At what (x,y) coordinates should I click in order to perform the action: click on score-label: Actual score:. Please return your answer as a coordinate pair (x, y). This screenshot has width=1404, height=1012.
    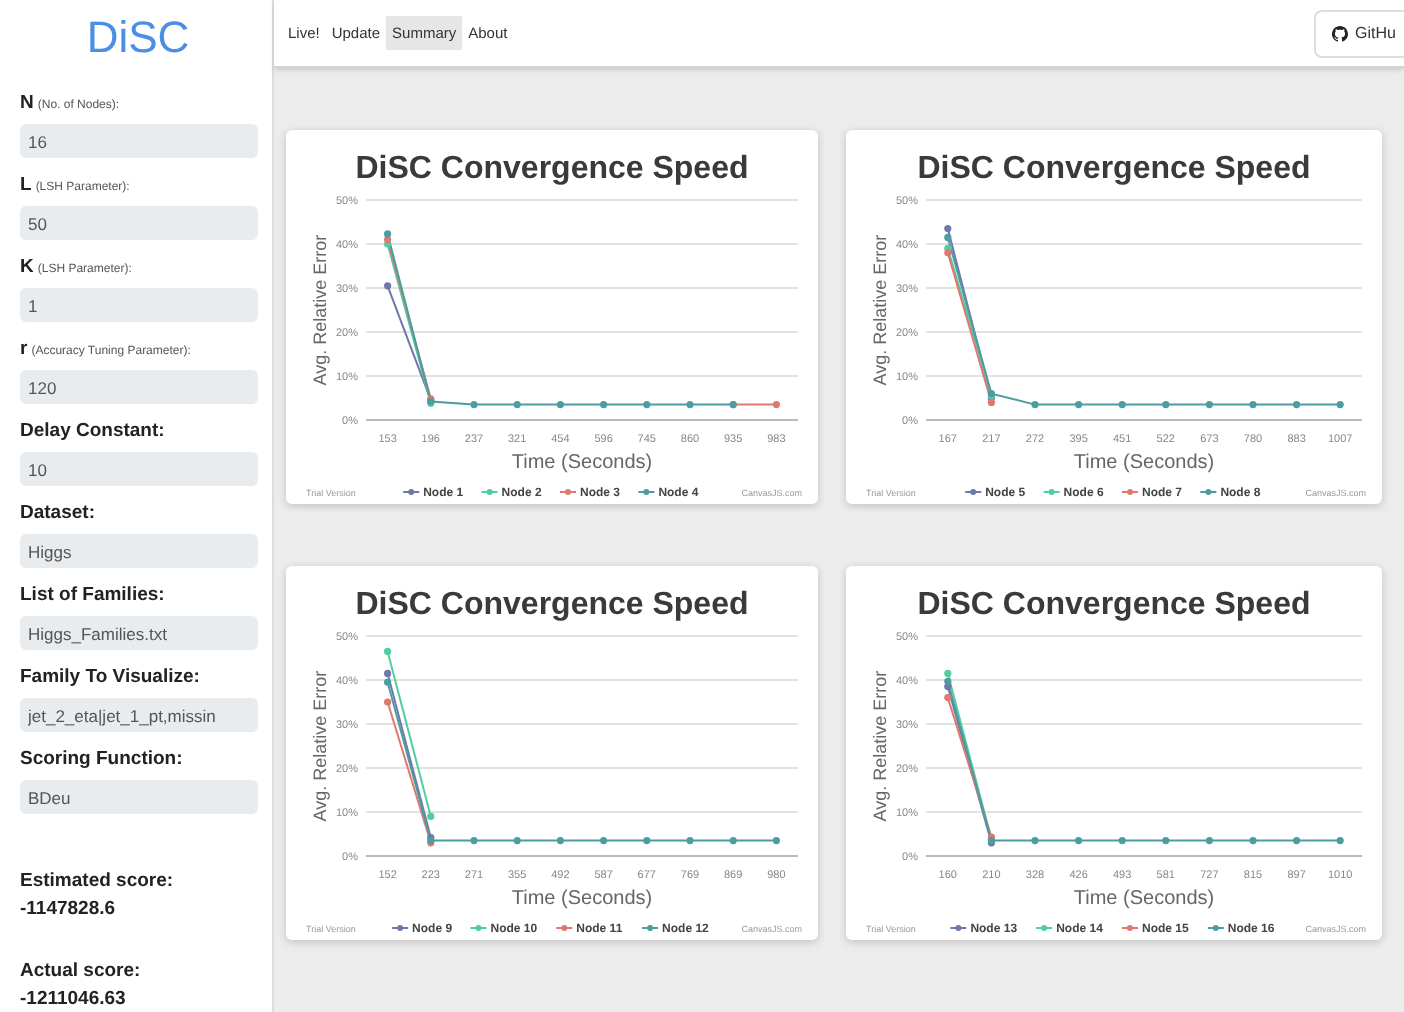
    Looking at the image, I should click on (81, 972).